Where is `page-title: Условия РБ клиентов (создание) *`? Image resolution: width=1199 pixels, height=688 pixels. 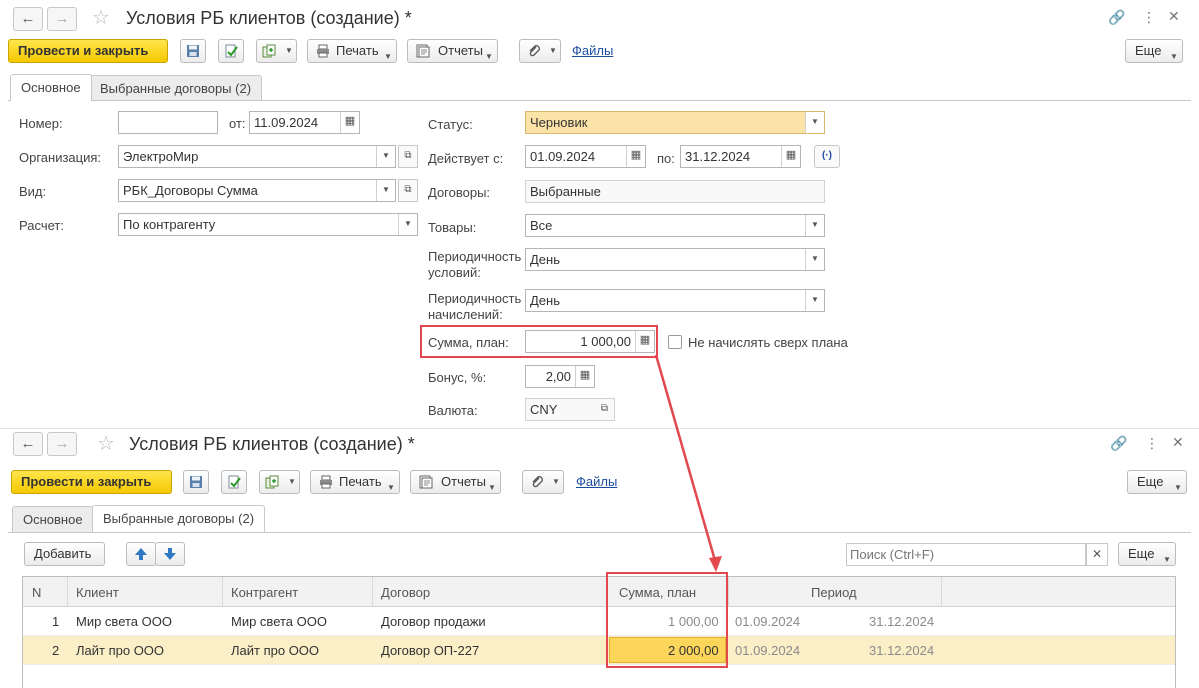
page-title: Условия РБ клиентов (создание) * is located at coordinates (272, 444).